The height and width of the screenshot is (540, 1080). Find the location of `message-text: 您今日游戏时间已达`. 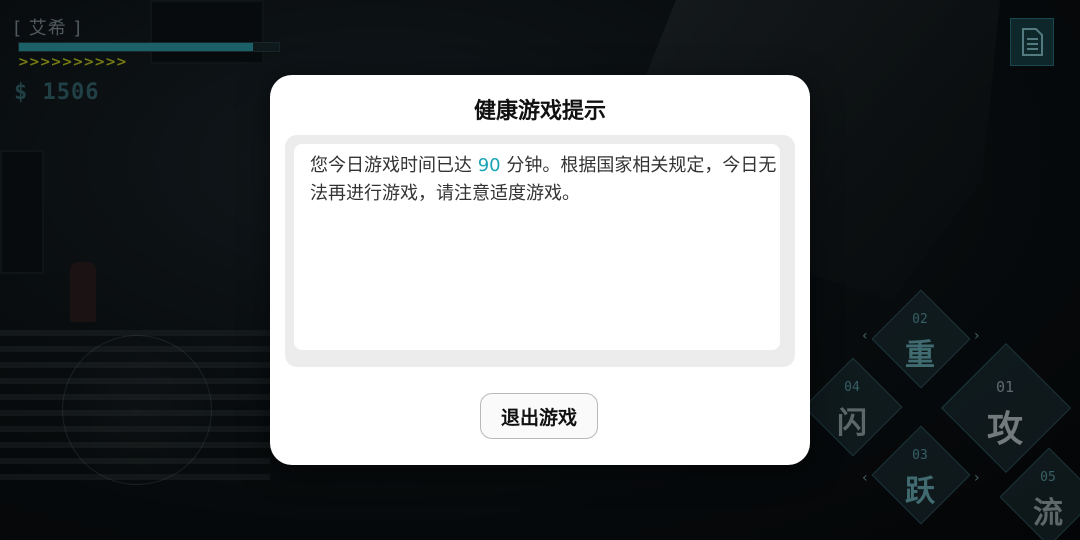

message-text: 您今日游戏时间已达 is located at coordinates (394, 165).